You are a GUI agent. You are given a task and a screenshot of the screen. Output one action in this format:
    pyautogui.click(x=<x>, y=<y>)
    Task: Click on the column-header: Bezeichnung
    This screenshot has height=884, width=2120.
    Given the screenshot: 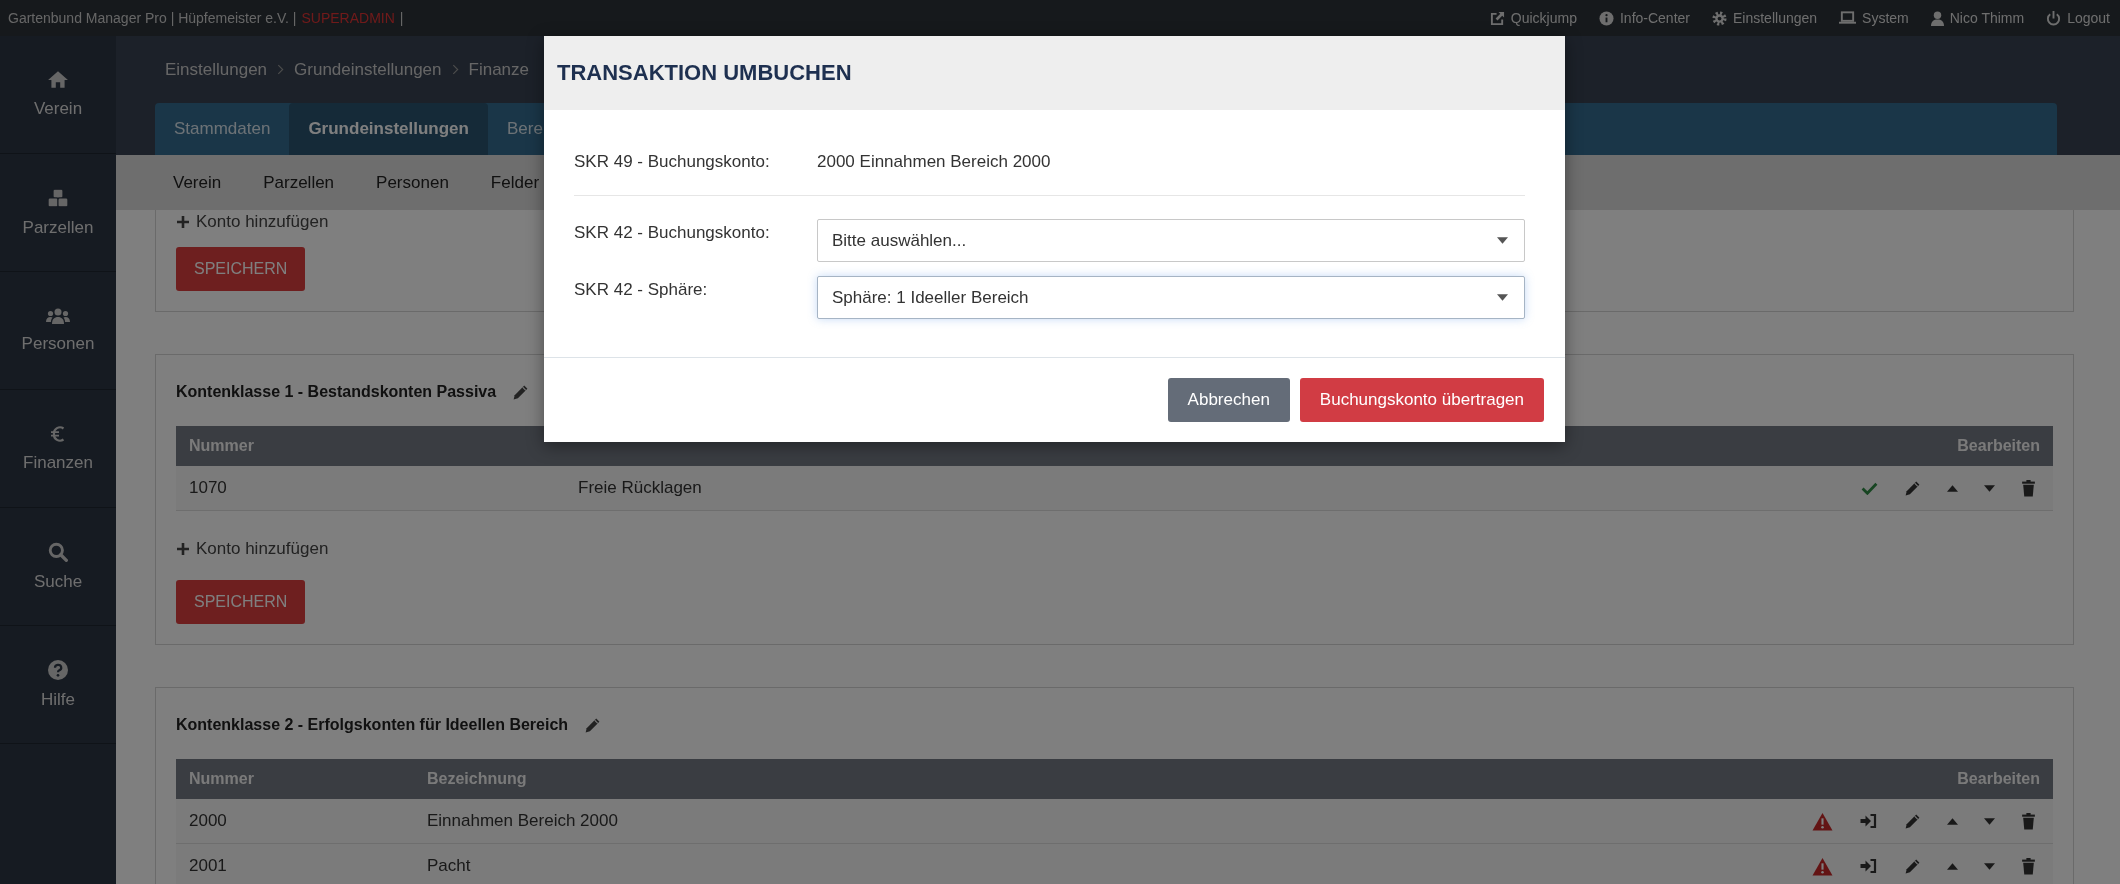 What is the action you would take?
    pyautogui.click(x=791, y=779)
    